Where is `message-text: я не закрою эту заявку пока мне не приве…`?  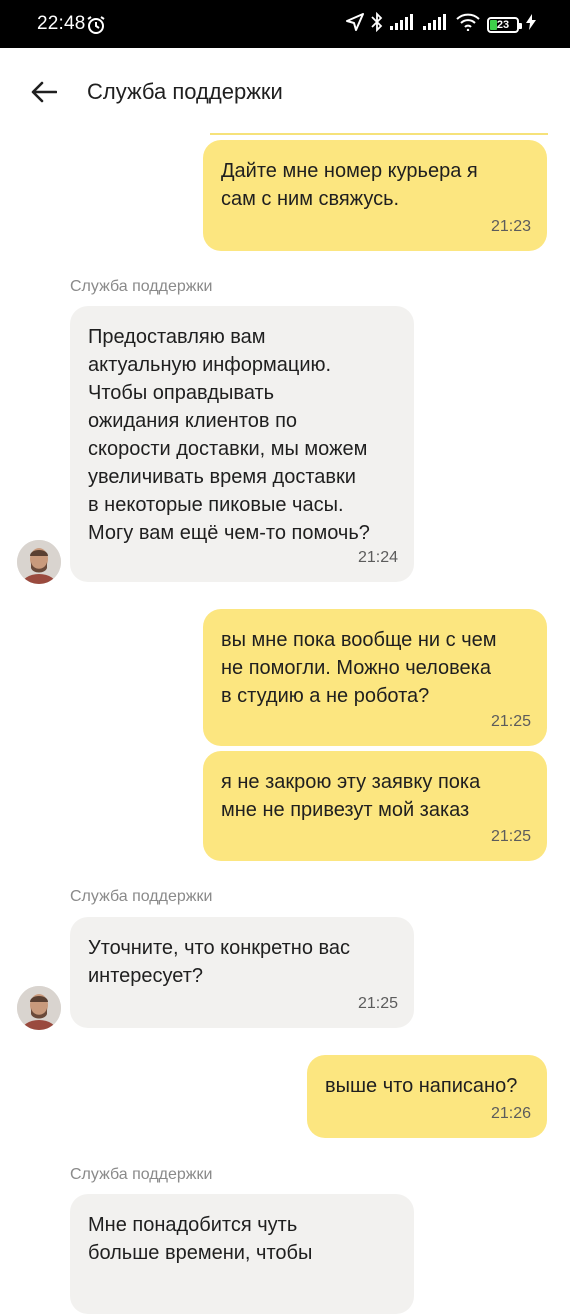
message-text: я не закрою эту заявку пока мне не приве… is located at coordinates (351, 796).